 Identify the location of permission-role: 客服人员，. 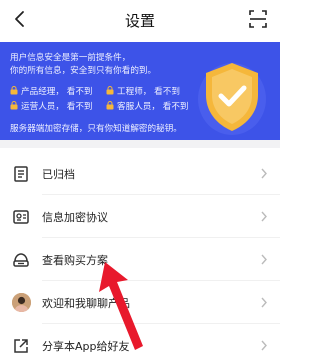
(138, 107).